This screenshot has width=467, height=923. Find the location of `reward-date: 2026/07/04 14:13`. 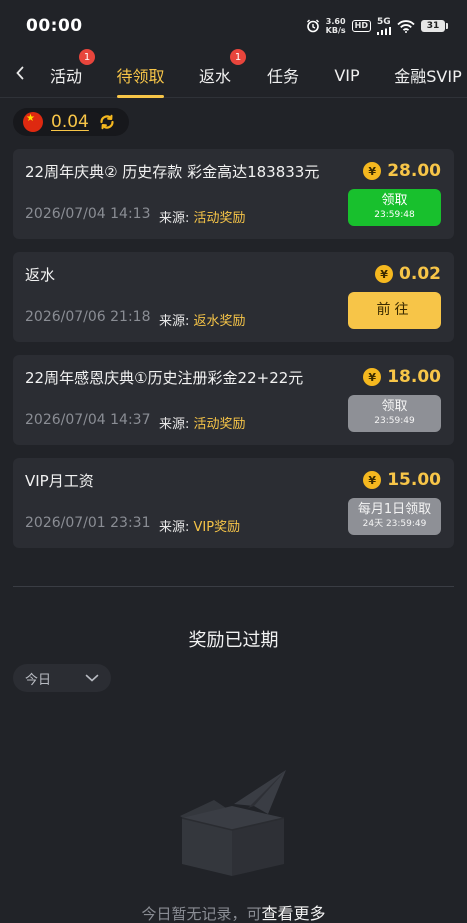

reward-date: 2026/07/04 14:13 is located at coordinates (88, 214).